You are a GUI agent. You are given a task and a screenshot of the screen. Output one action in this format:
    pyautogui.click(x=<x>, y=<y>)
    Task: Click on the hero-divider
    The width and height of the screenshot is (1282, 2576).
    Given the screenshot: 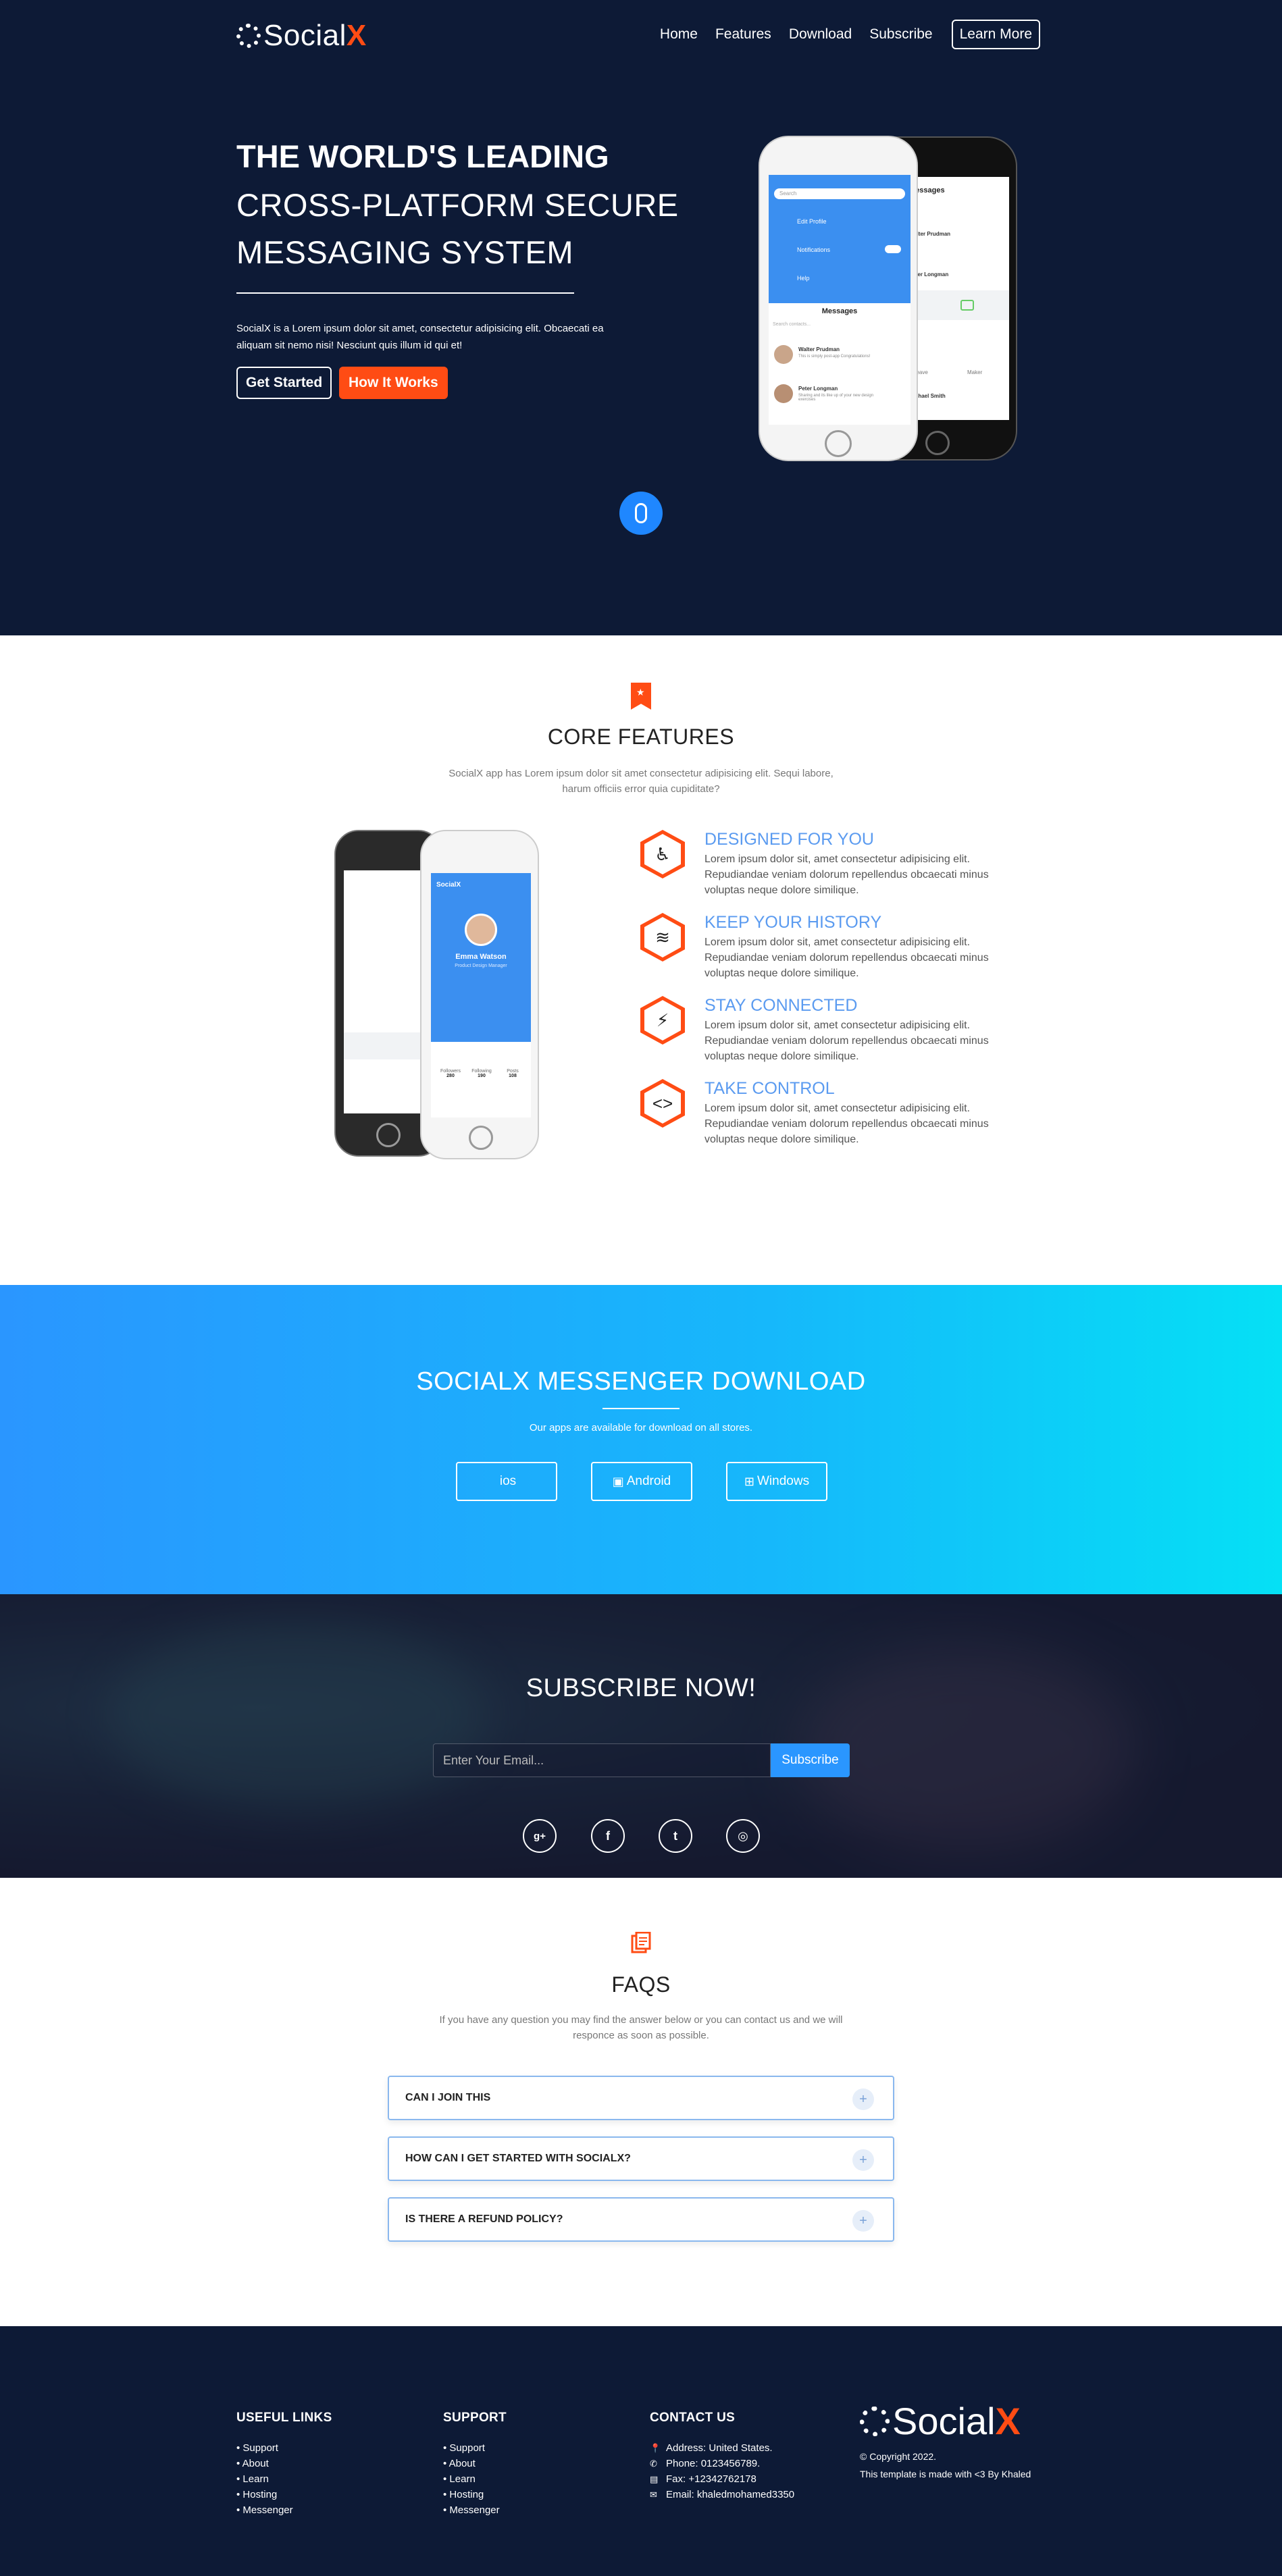 What is the action you would take?
    pyautogui.click(x=405, y=293)
    